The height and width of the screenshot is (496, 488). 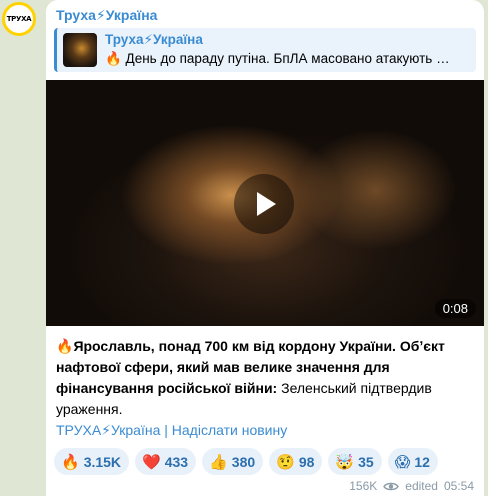 I want to click on reaction-count: 3.15K, so click(x=102, y=461).